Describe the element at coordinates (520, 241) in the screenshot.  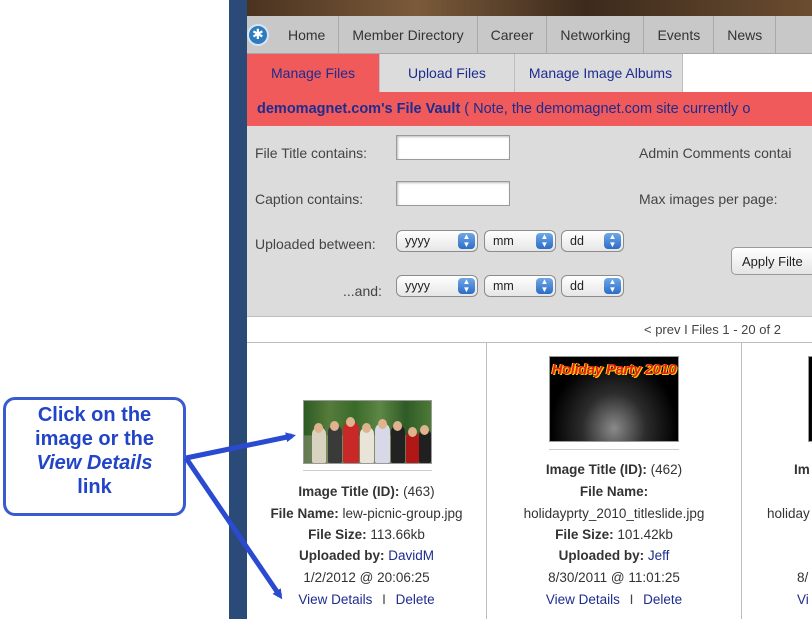
I see `from-month-select: mm ▲ ▼` at that location.